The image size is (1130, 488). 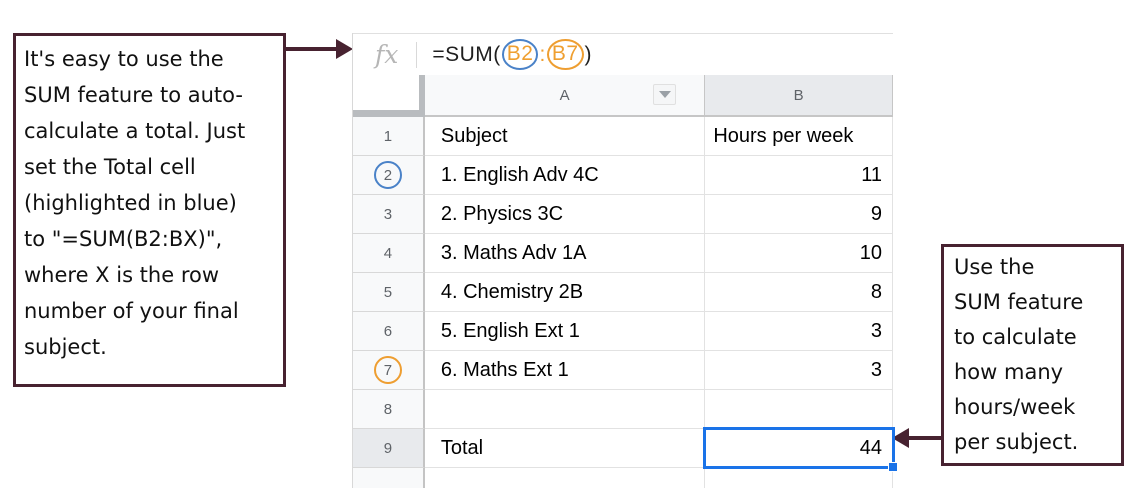 I want to click on left-pointing-arrow-icon, so click(x=900, y=438).